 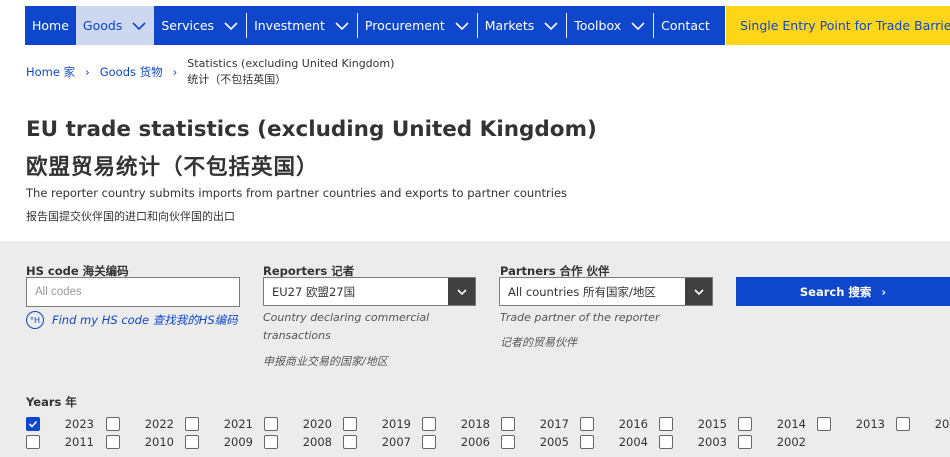 I want to click on year-checkbox: 2003, so click(x=693, y=442).